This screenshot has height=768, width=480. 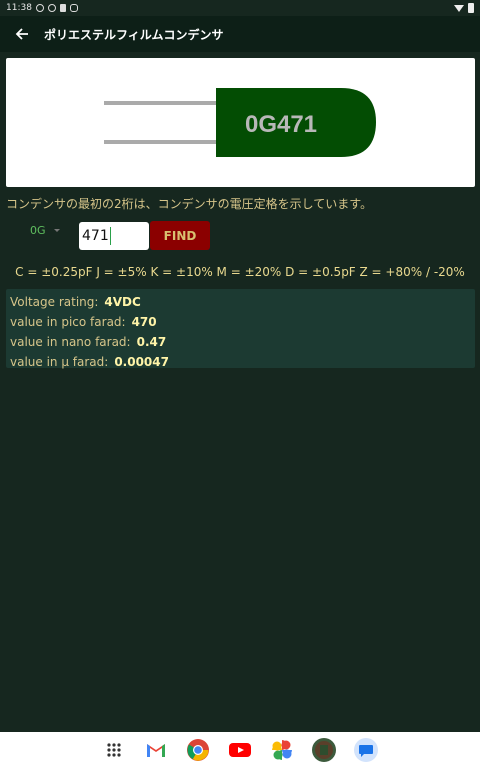 I want to click on result-value: 470, so click(x=144, y=322).